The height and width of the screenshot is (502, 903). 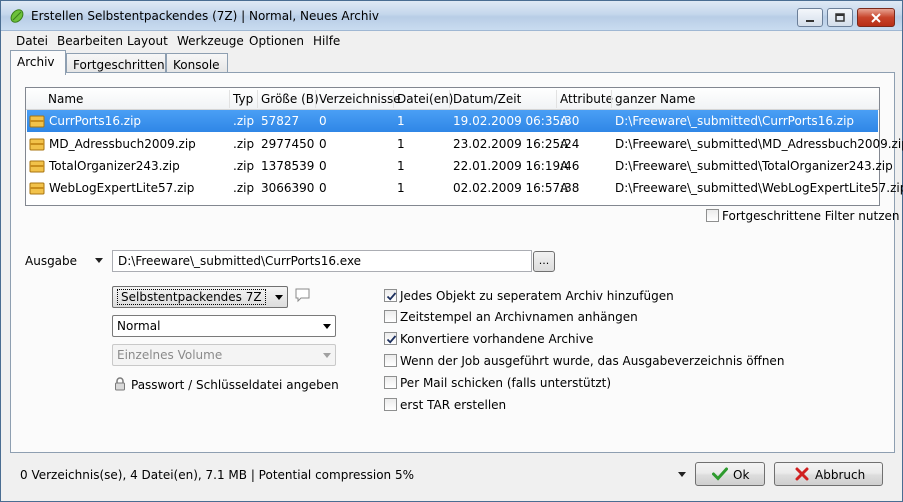 I want to click on close-window-button, so click(x=876, y=17).